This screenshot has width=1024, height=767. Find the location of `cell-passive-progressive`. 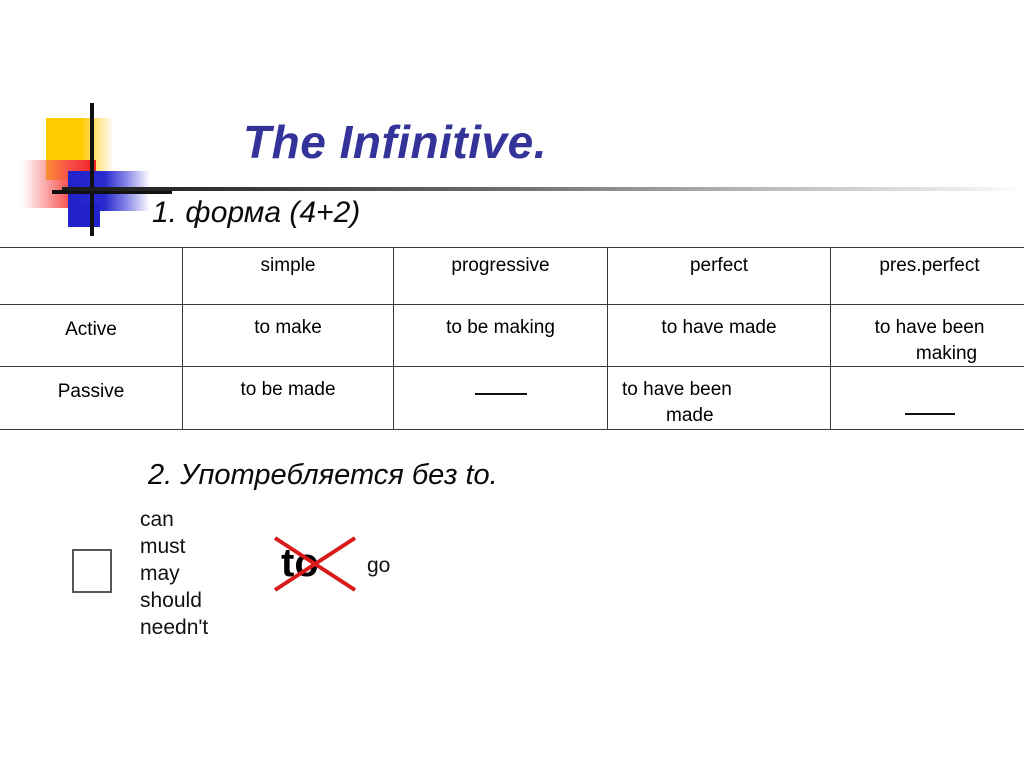

cell-passive-progressive is located at coordinates (500, 398).